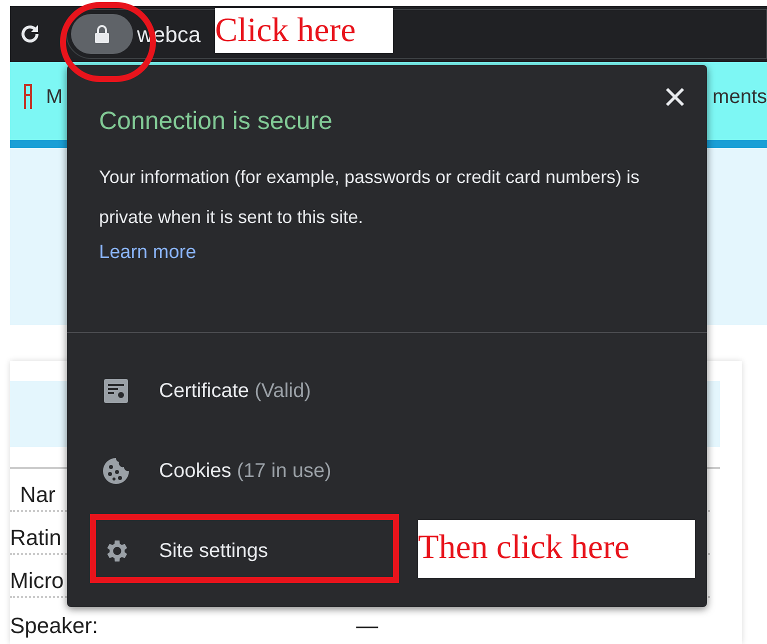  I want to click on bookmark-favicon-icon, so click(28, 97).